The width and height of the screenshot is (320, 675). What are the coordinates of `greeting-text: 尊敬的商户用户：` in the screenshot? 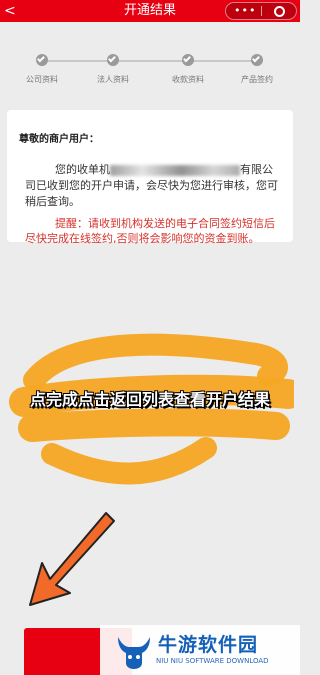 It's located at (59, 139).